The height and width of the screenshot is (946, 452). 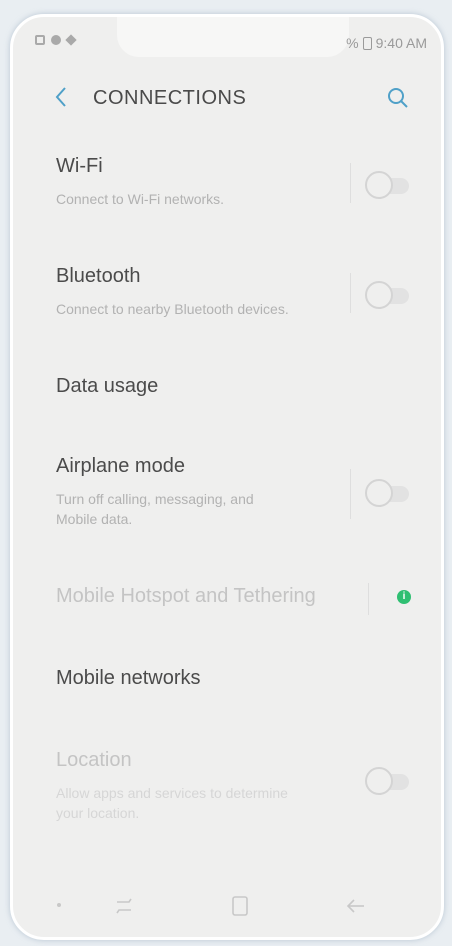 I want to click on chevron-left-icon-svg, so click(x=60, y=97).